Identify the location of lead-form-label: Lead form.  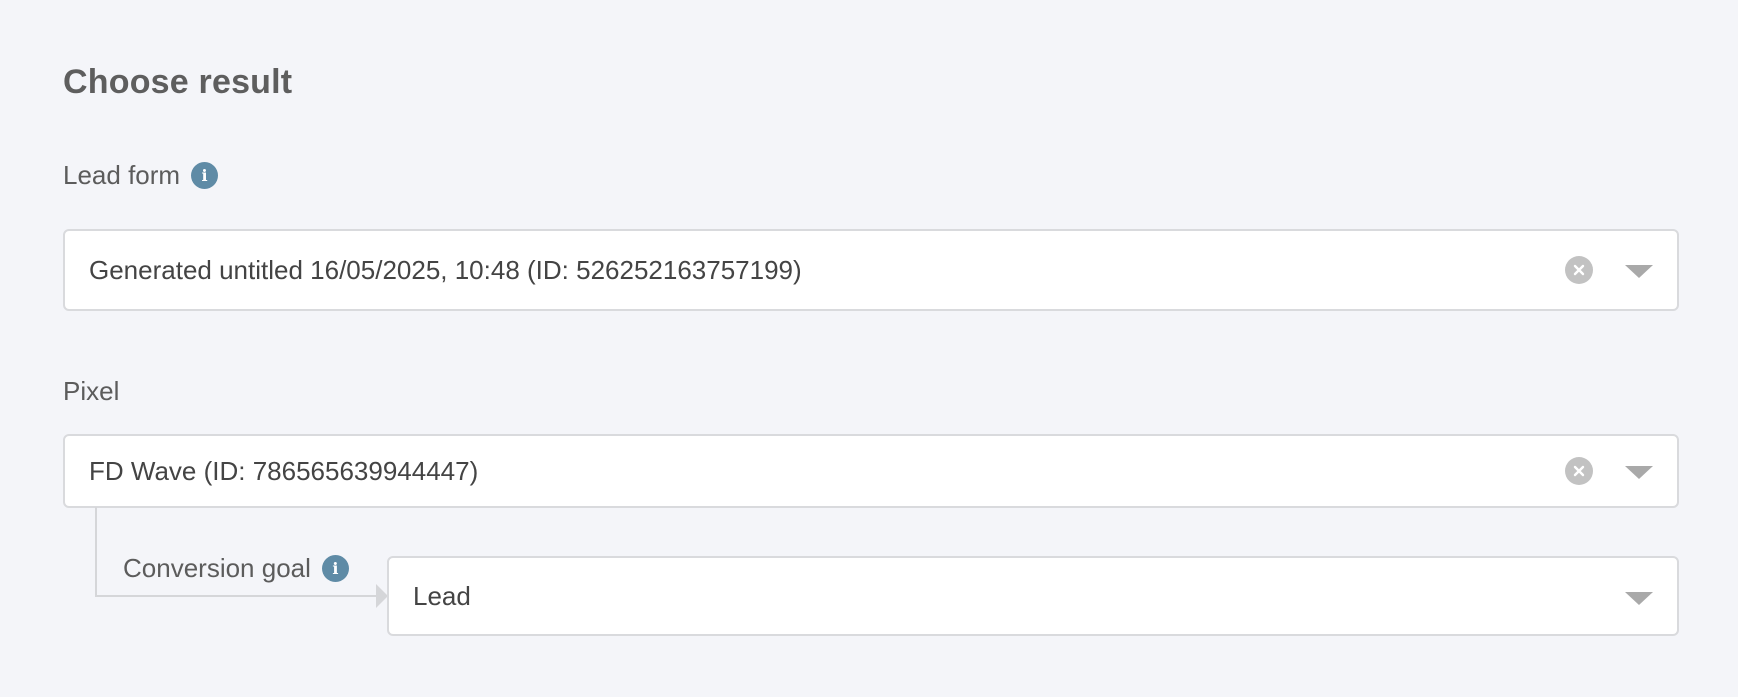
(122, 175).